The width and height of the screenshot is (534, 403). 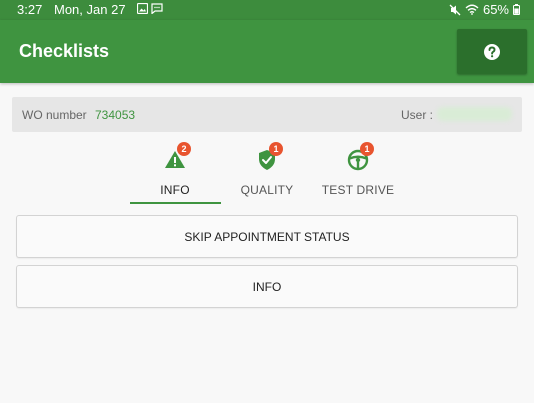 What do you see at coordinates (358, 173) in the screenshot?
I see `tab-test-drive: 1 TEST DRIVE` at bounding box center [358, 173].